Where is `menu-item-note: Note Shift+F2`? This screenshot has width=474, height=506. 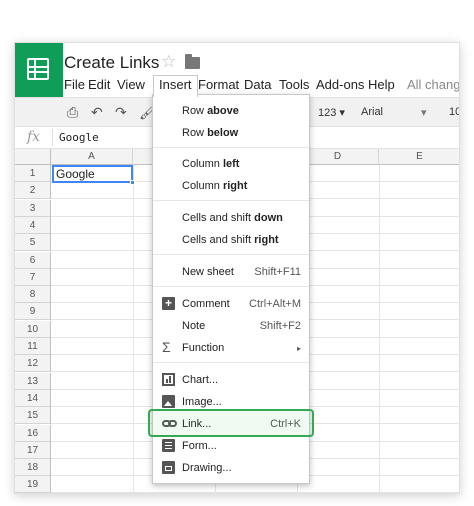
menu-item-note: Note Shift+F2 is located at coordinates (231, 326).